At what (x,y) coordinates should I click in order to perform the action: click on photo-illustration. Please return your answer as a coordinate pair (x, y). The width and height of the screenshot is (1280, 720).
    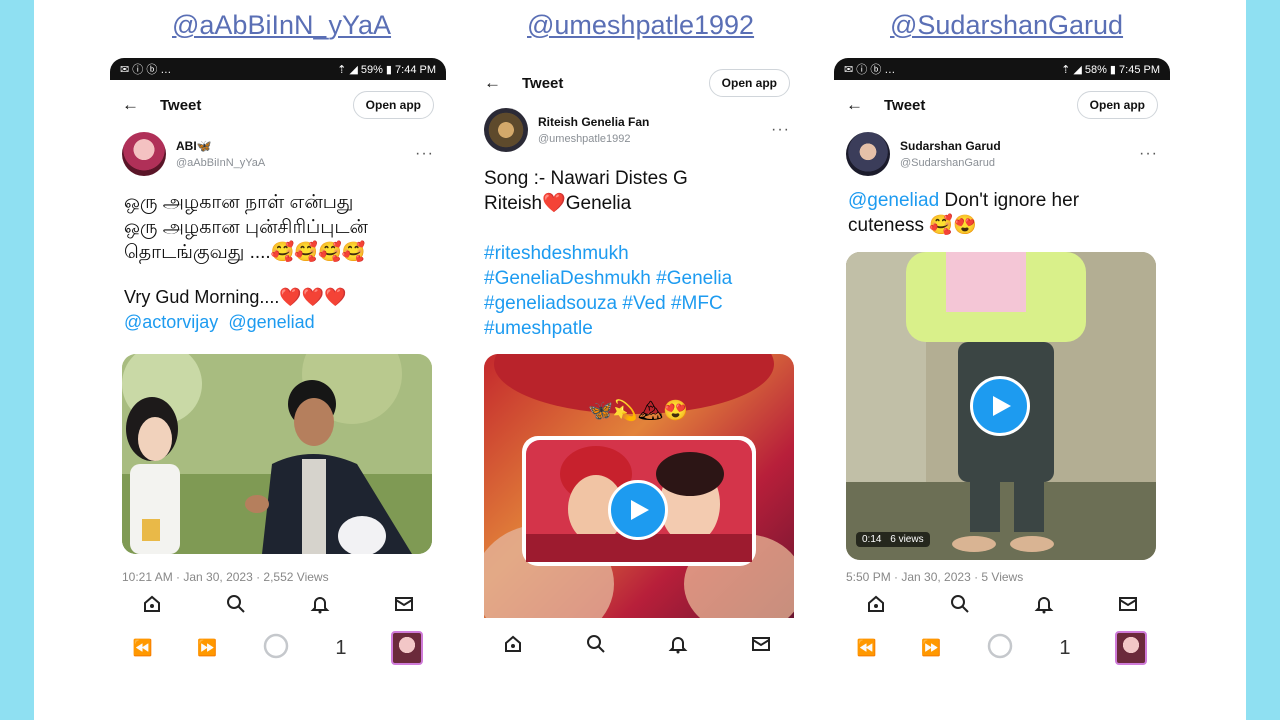
    Looking at the image, I should click on (277, 454).